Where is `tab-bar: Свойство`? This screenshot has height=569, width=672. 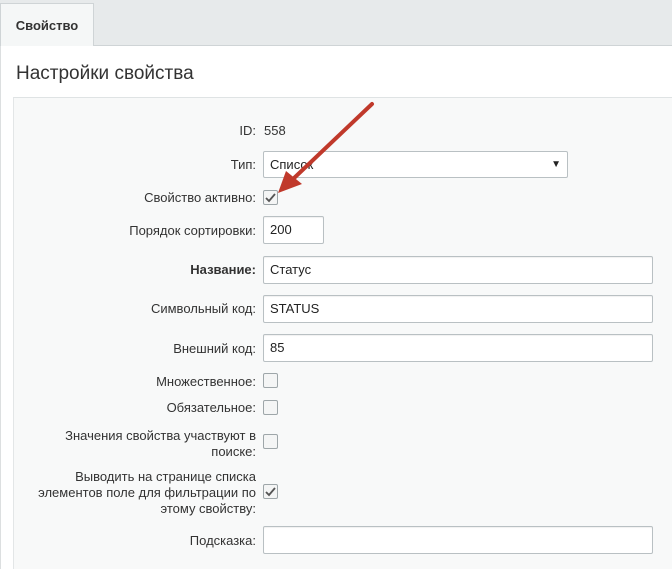
tab-bar: Свойство is located at coordinates (336, 23).